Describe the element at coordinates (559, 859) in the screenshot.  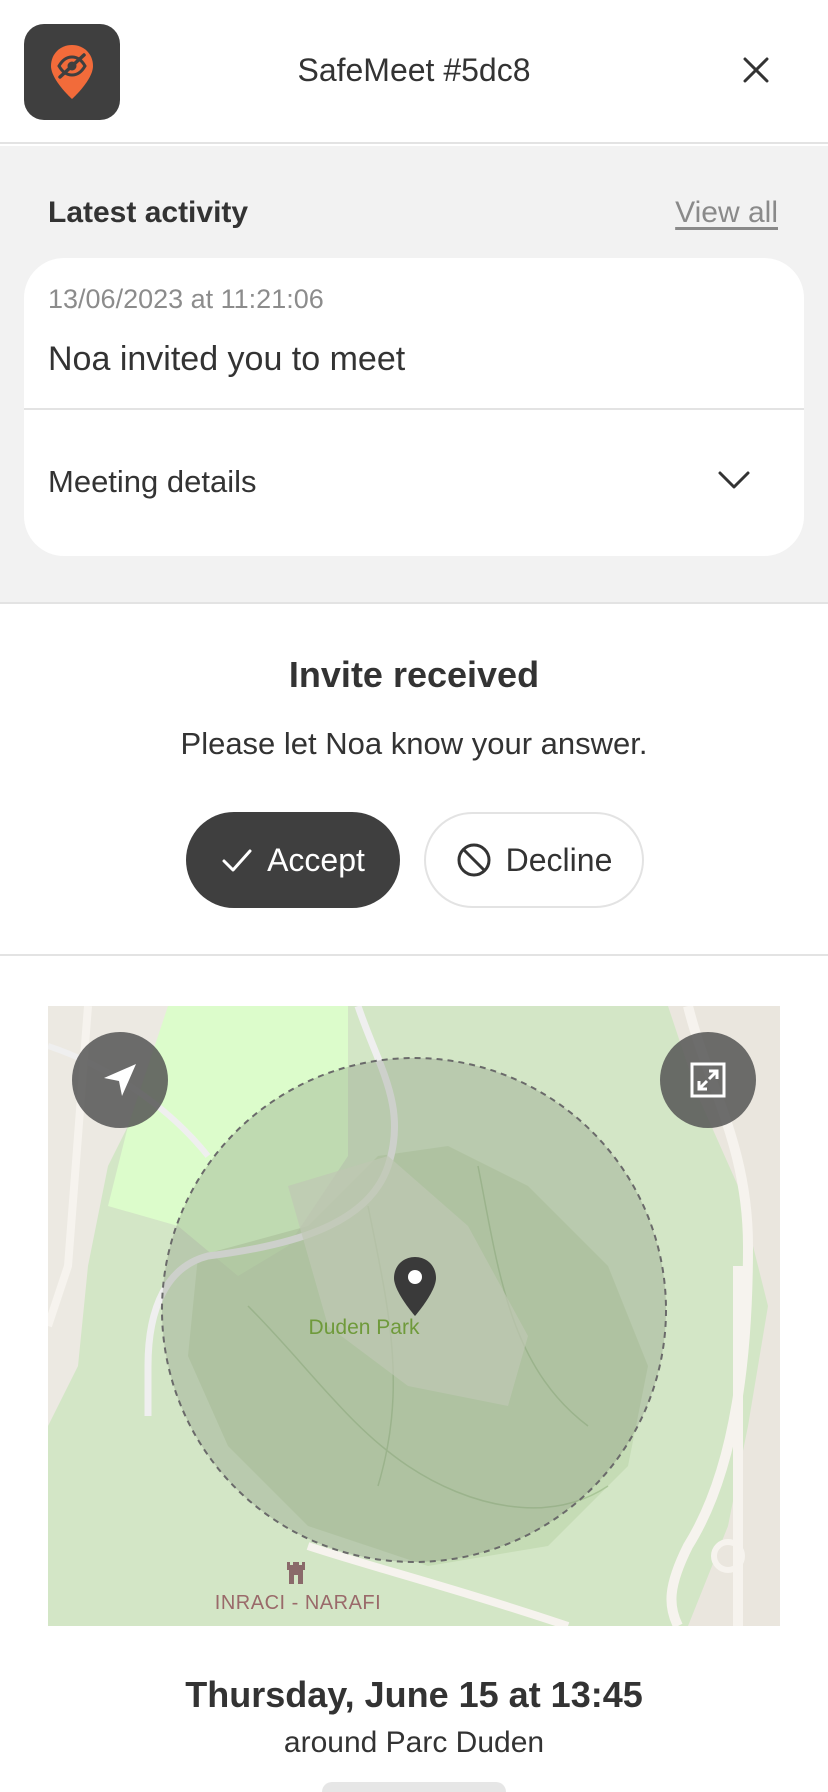
I see `decline-label: Decline` at that location.